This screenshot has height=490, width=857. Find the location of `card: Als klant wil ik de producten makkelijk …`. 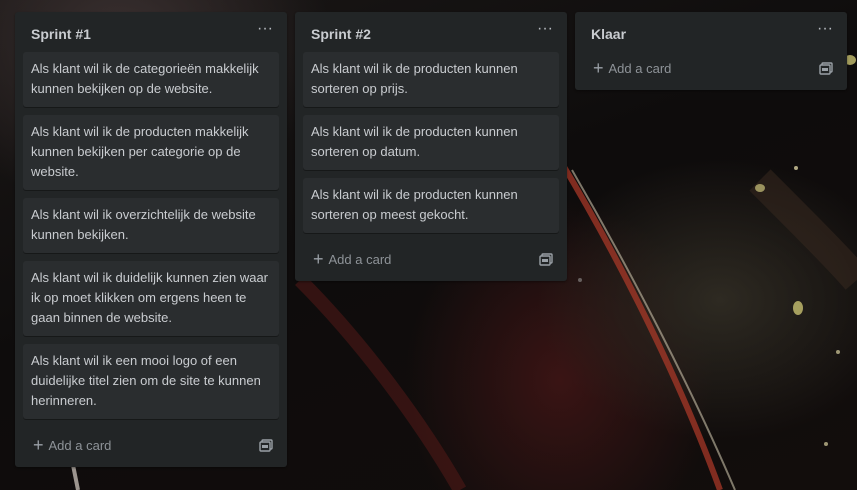

card: Als klant wil ik de producten makkelijk … is located at coordinates (151, 152).